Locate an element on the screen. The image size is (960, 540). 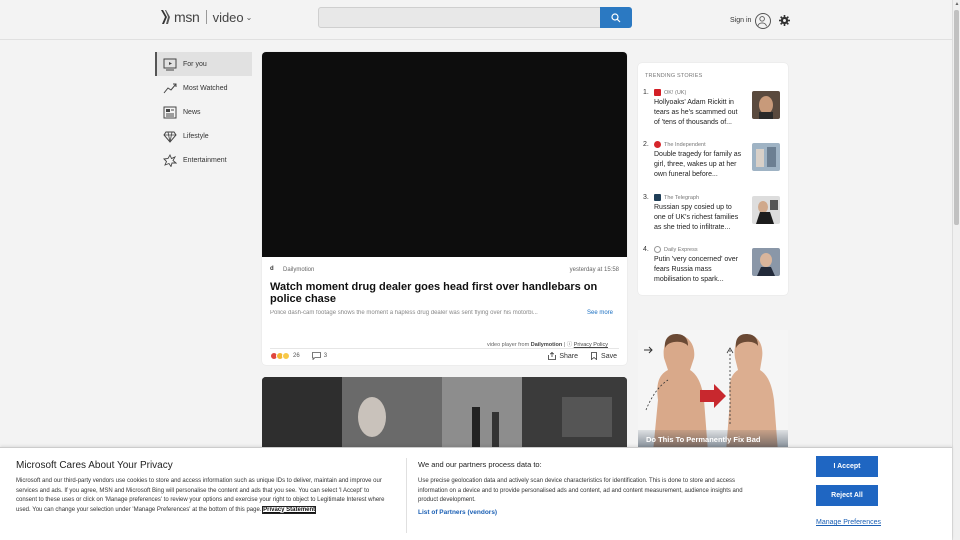
save-label: Save is located at coordinates (609, 356).